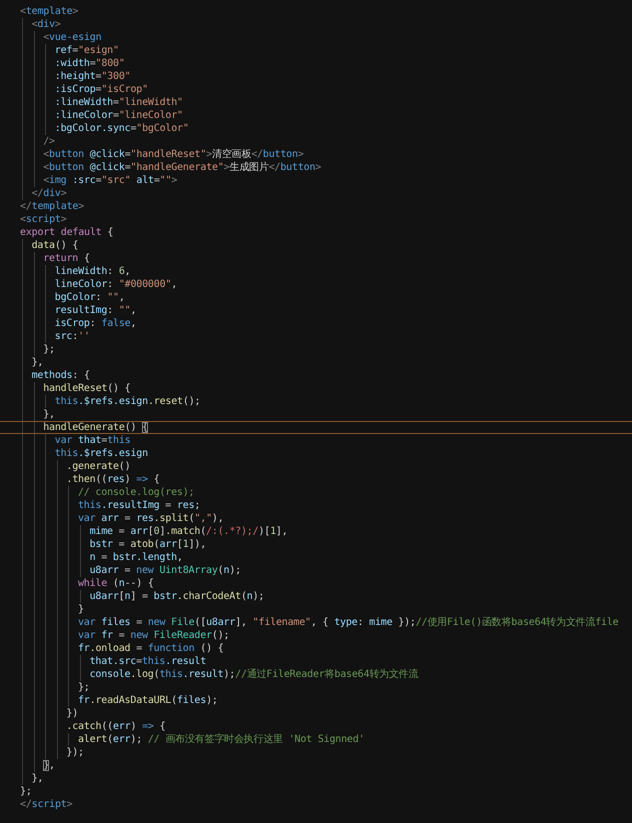 Image resolution: width=632 pixels, height=823 pixels. Describe the element at coordinates (49, 141) in the screenshot. I see `code-line: />` at that location.